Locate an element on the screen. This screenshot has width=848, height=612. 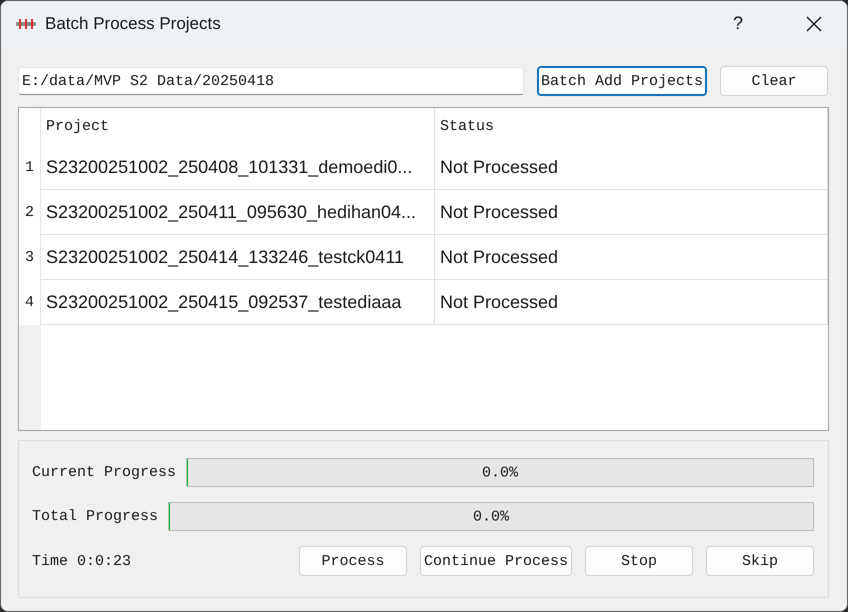
window-title: Batch Process Projects is located at coordinates (133, 24).